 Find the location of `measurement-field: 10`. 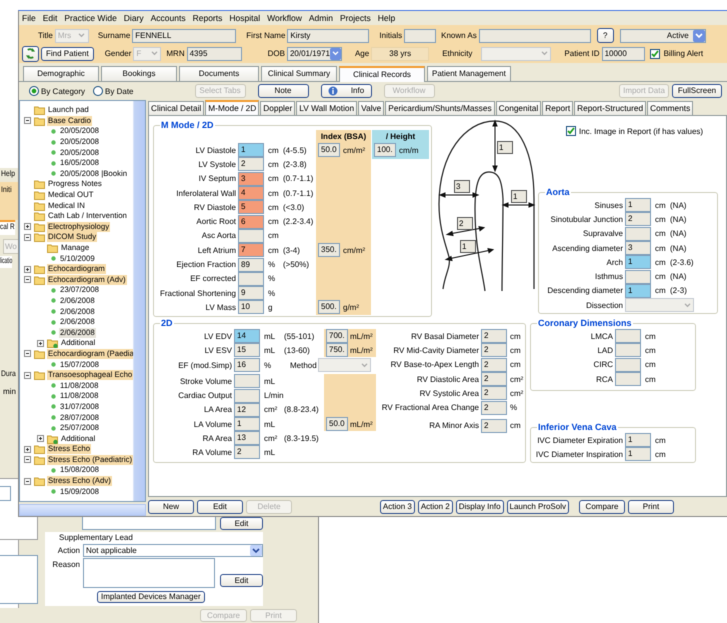

measurement-field: 10 is located at coordinates (251, 307).